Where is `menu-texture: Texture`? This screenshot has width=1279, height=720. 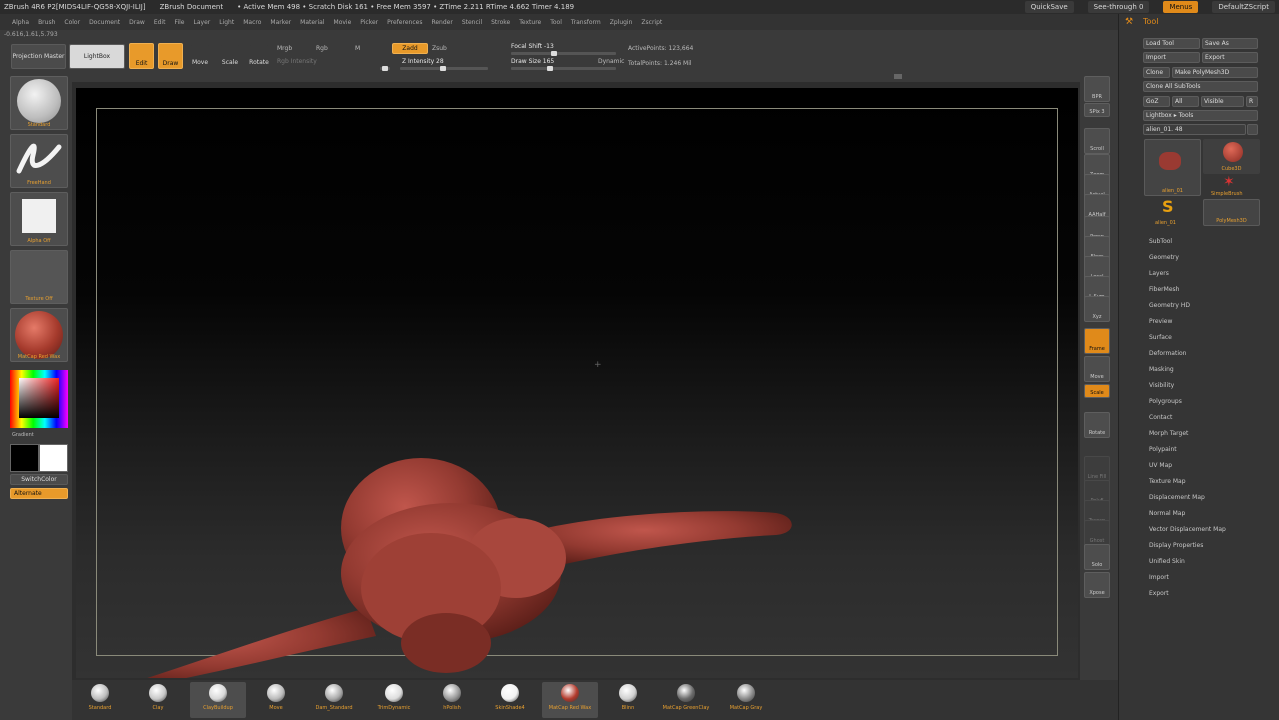 menu-texture: Texture is located at coordinates (530, 22).